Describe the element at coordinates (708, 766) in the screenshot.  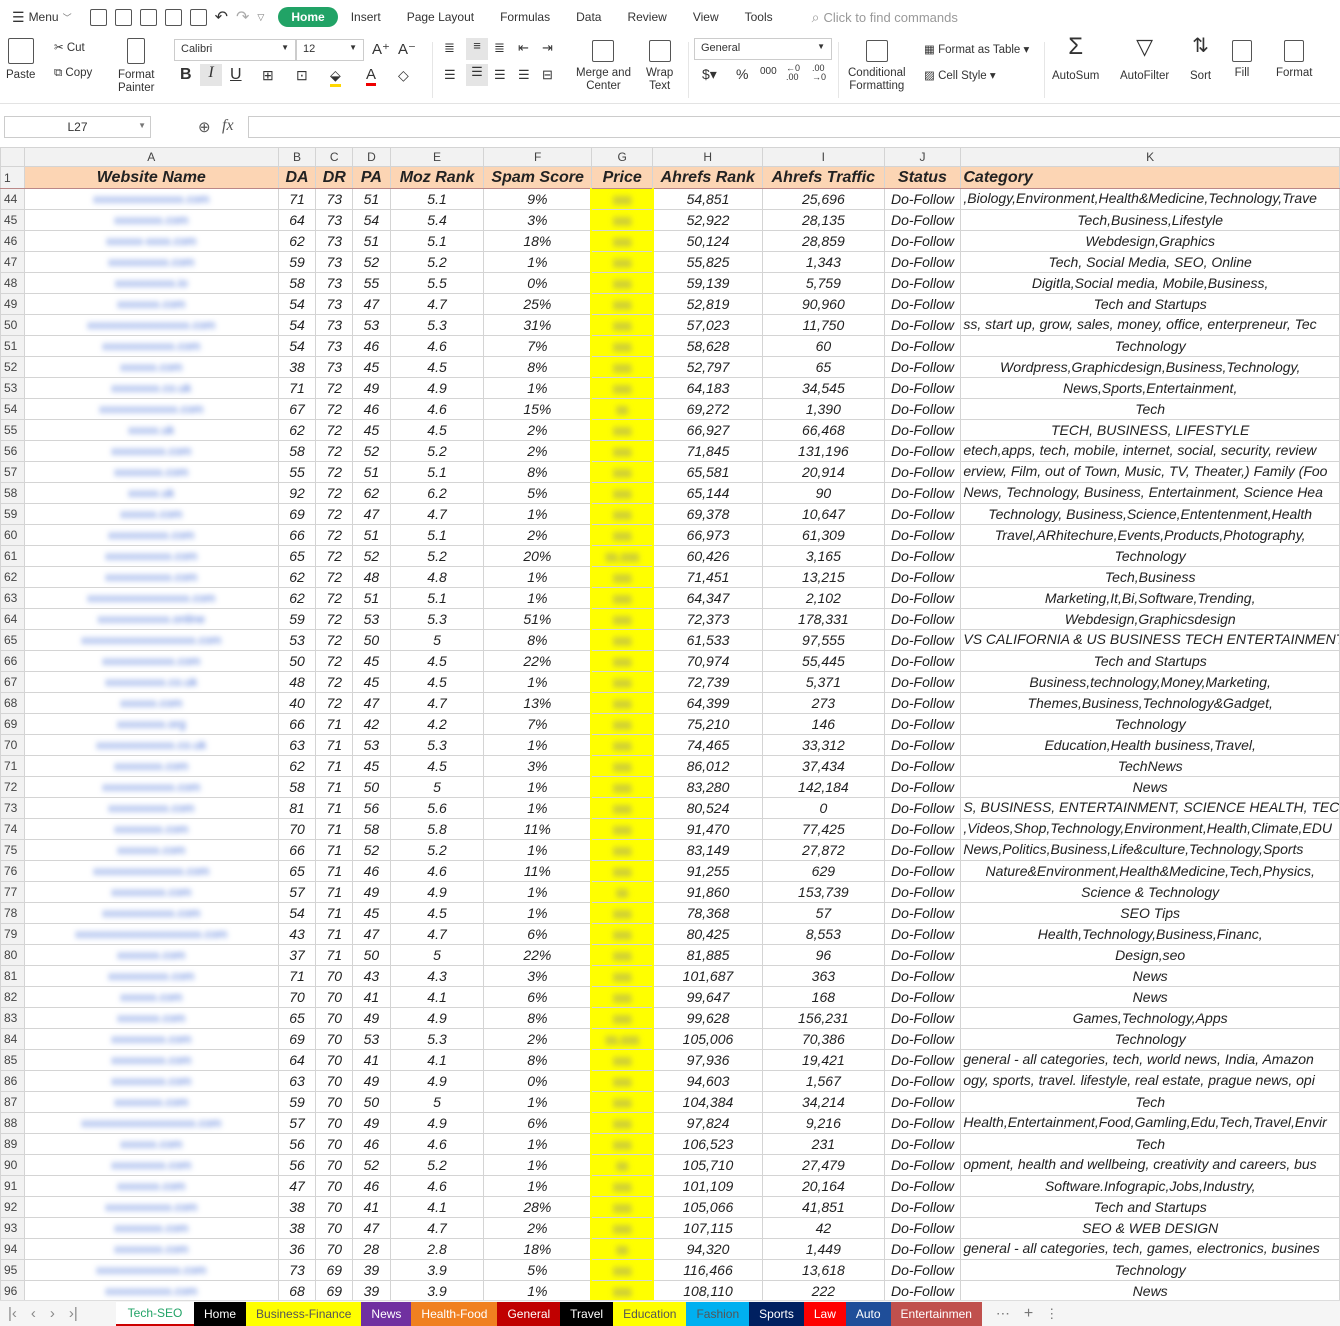
I see `ahrefs-rank-cell: 86,012` at that location.